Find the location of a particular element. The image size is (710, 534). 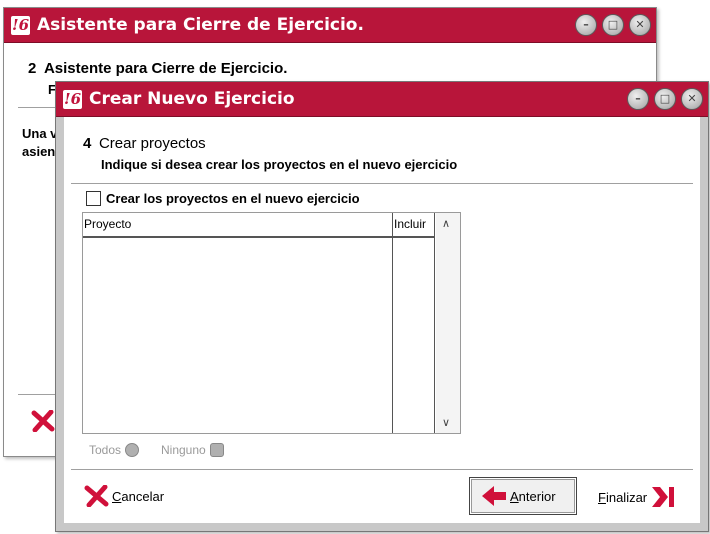

select-all-button: Todos is located at coordinates (114, 450).